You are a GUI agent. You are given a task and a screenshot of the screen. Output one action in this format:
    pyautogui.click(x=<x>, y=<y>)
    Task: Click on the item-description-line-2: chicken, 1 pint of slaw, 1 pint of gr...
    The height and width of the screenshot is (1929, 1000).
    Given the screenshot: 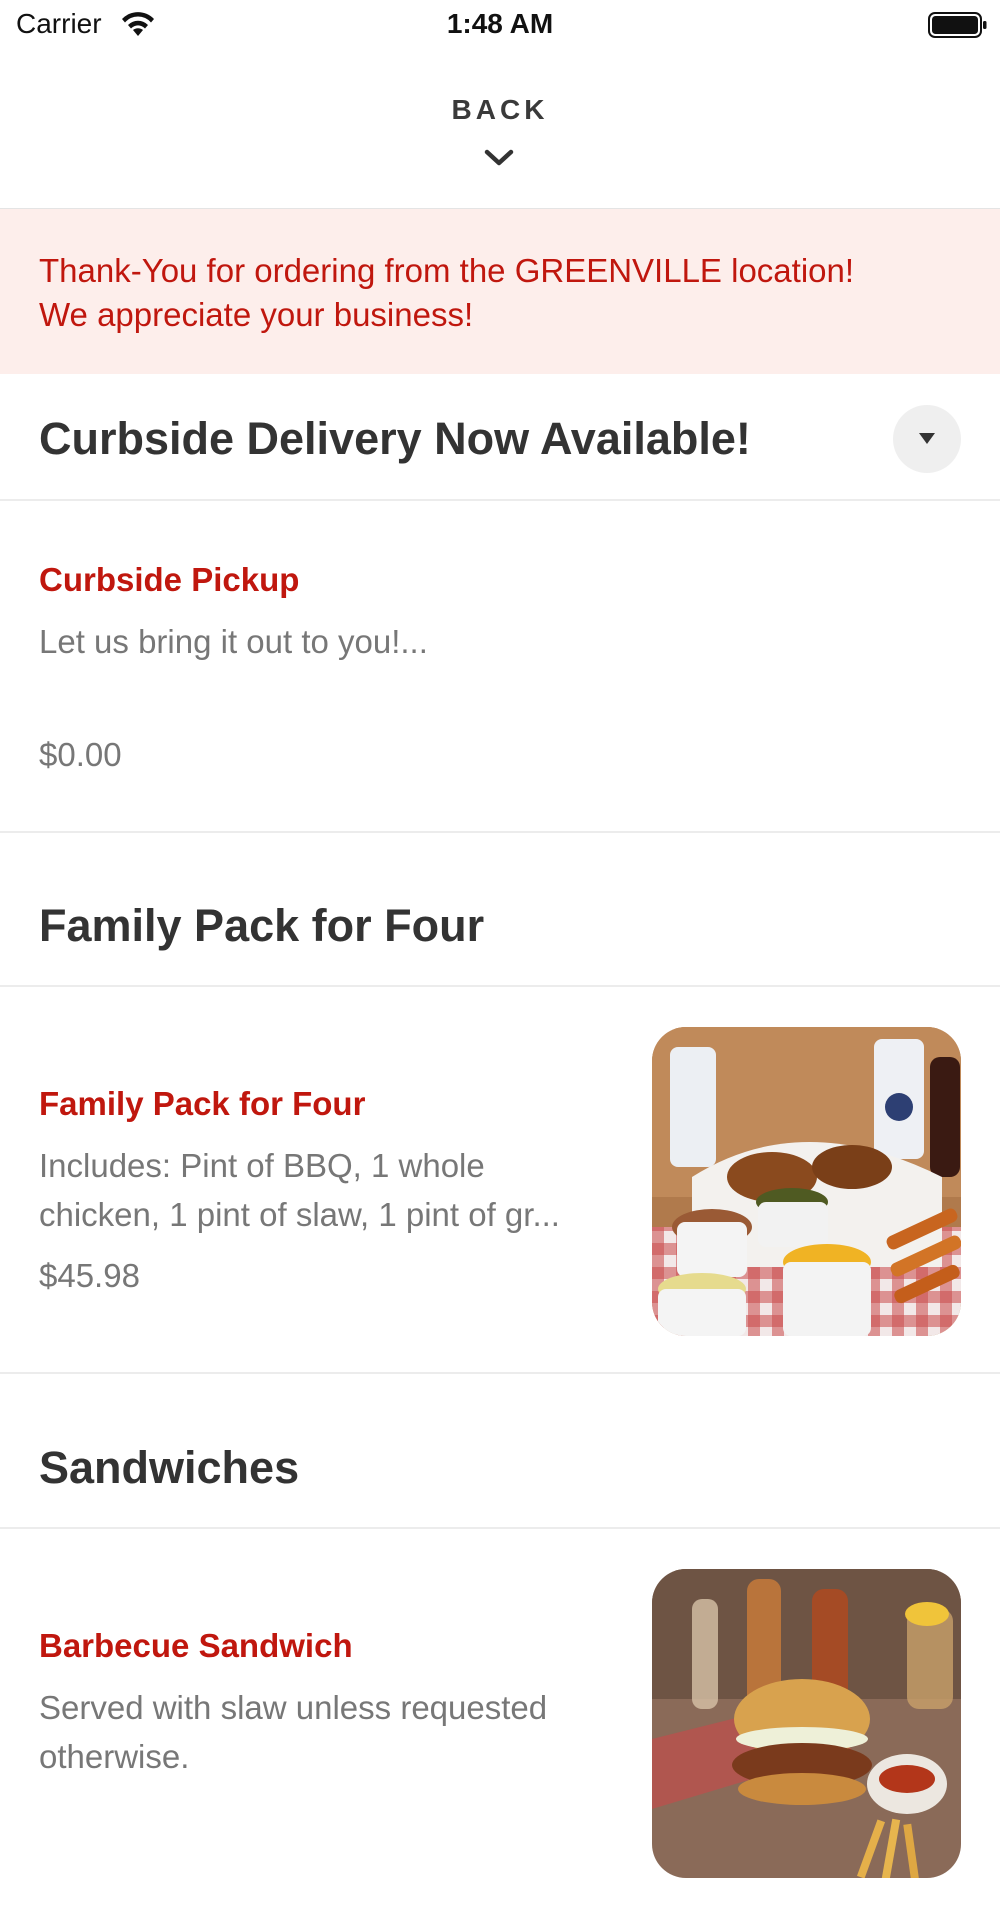 What is the action you would take?
    pyautogui.click(x=299, y=1214)
    